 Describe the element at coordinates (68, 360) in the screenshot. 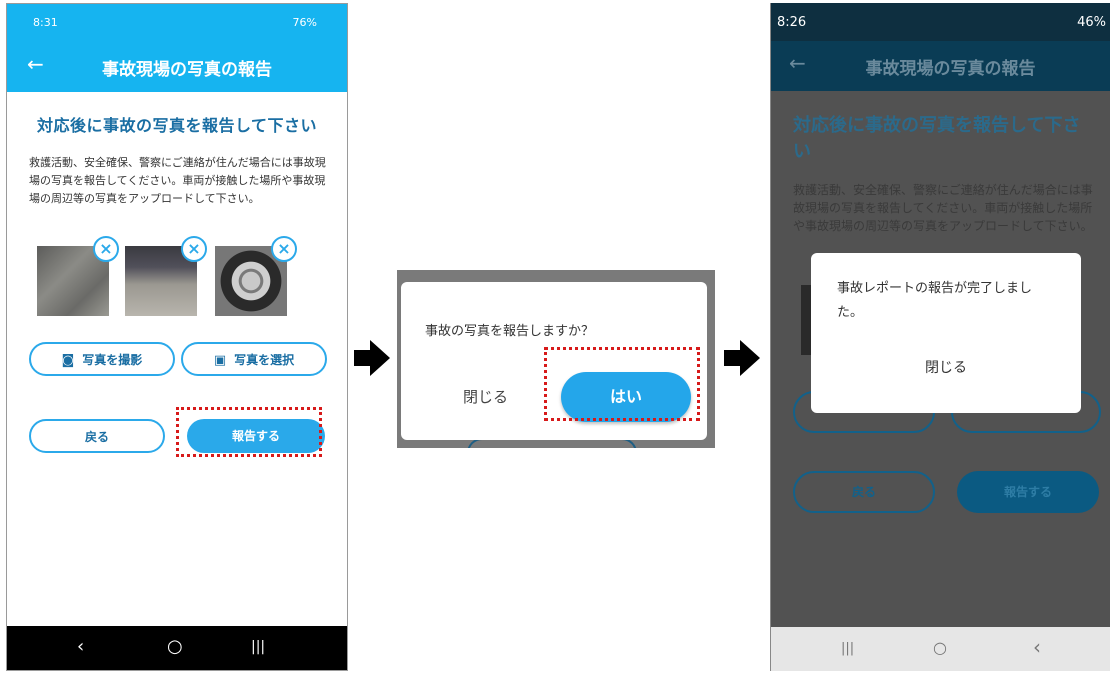

I see `camera-icon: ◙` at that location.